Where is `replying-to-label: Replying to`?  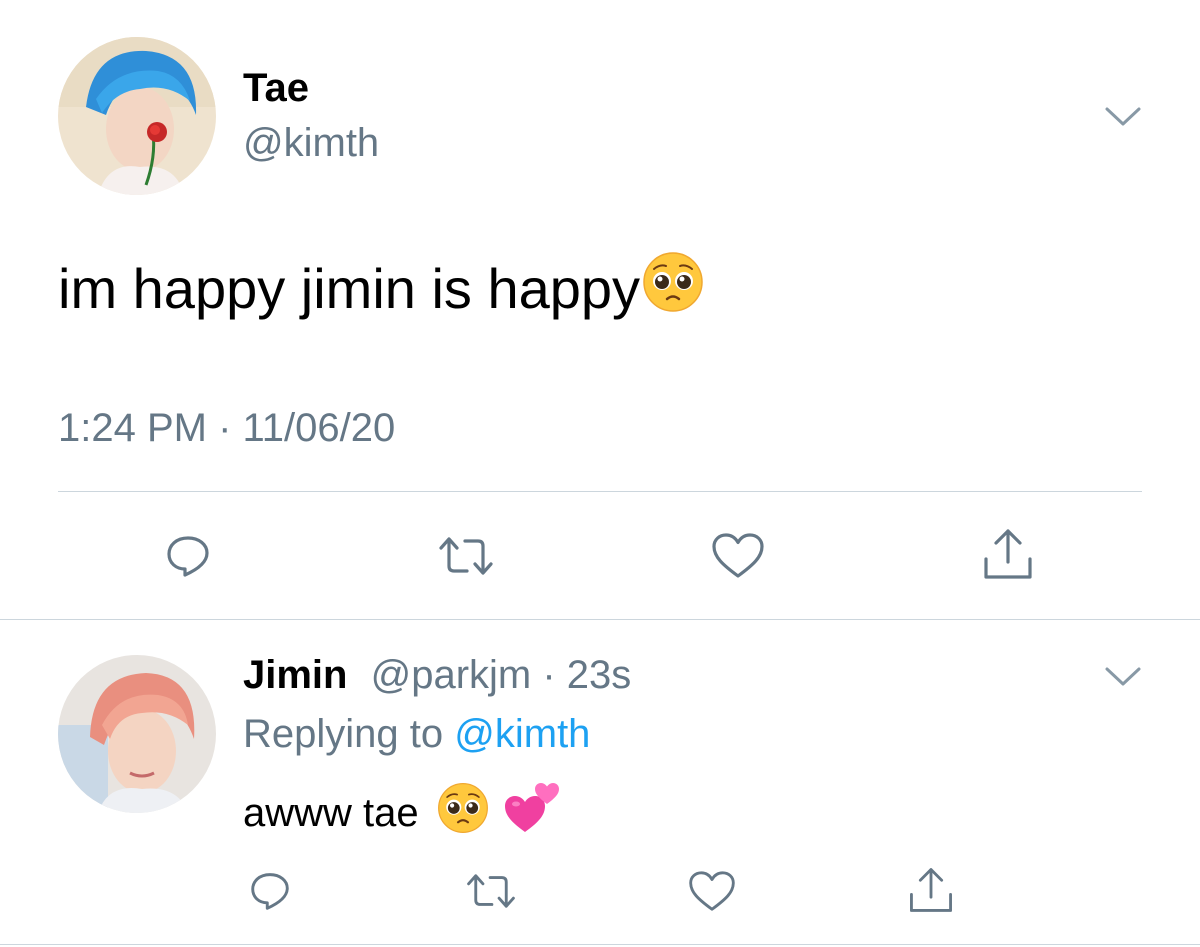 replying-to-label: Replying to is located at coordinates (343, 734).